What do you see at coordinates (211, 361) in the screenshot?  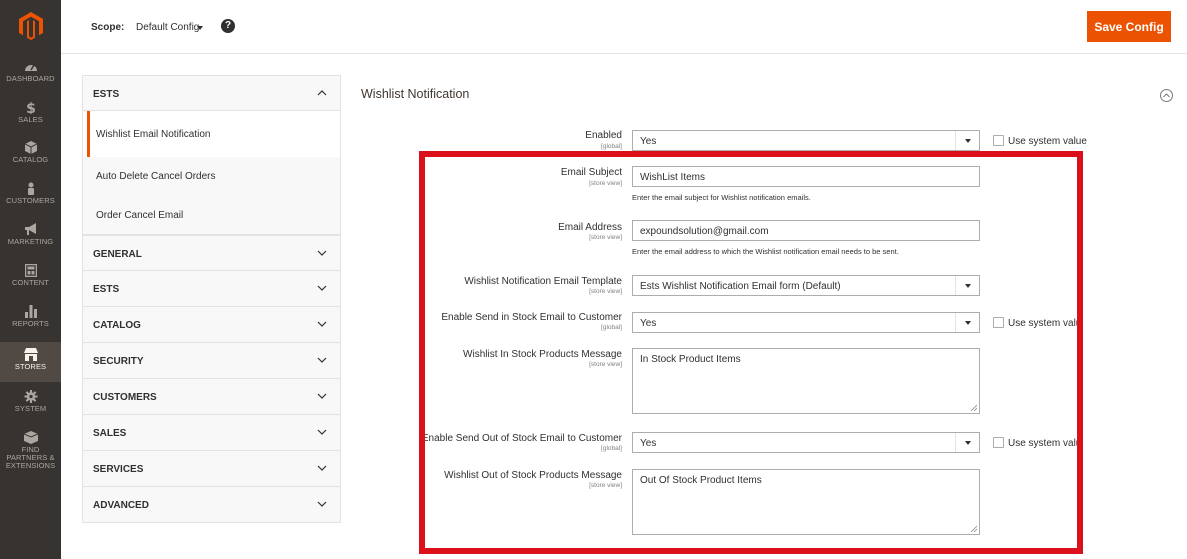 I see `tab-group-security: SECURITY` at bounding box center [211, 361].